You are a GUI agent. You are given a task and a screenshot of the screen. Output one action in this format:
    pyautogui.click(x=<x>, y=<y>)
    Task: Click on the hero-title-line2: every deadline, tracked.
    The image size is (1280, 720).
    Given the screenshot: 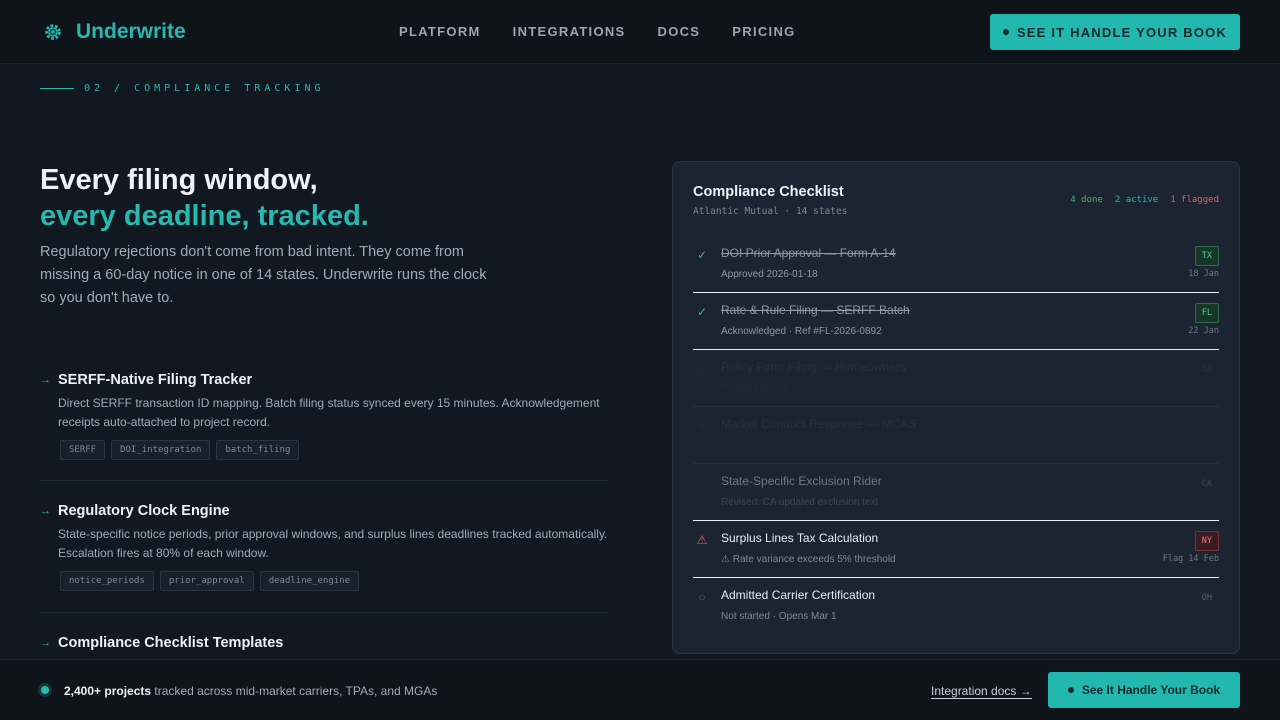 What is the action you would take?
    pyautogui.click(x=204, y=216)
    